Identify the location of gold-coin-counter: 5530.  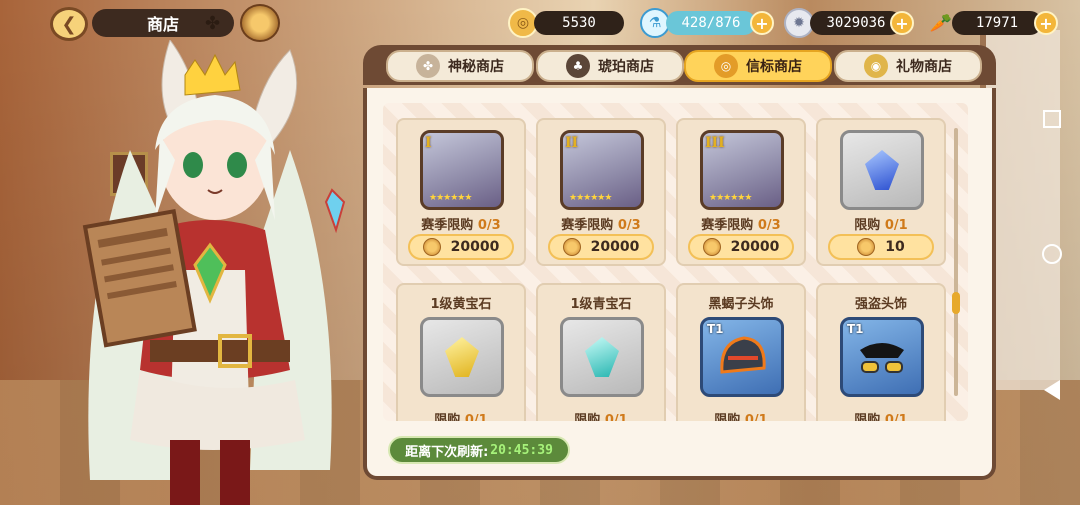
(579, 23).